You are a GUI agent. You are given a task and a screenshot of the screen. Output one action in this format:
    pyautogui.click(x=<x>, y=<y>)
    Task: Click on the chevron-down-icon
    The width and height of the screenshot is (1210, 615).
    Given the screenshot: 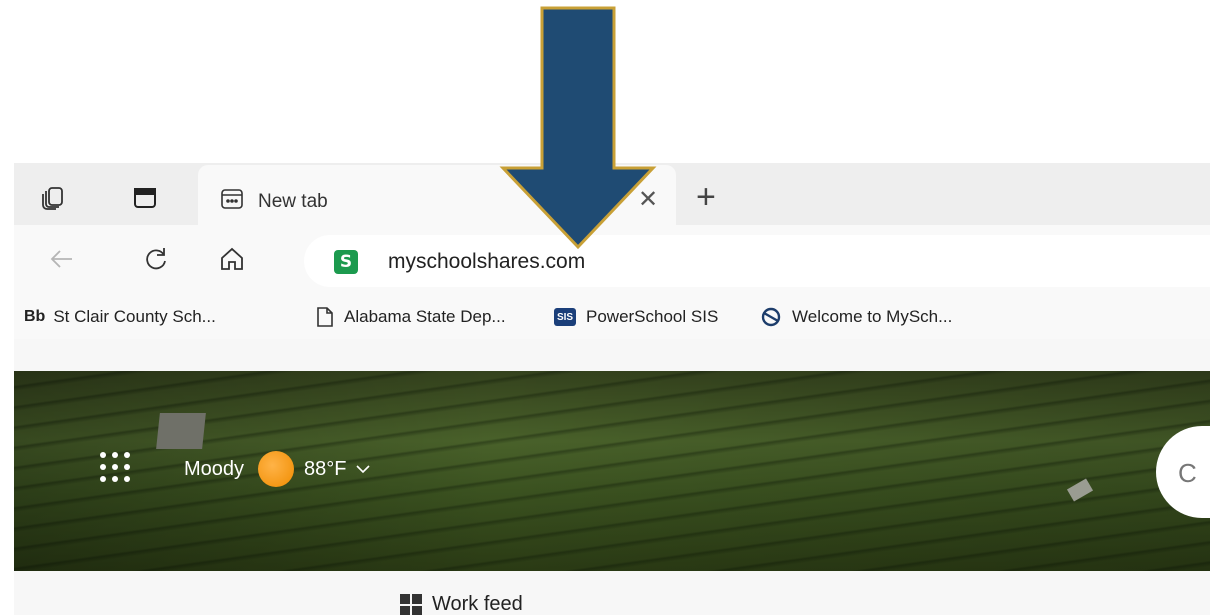 What is the action you would take?
    pyautogui.click(x=362, y=469)
    